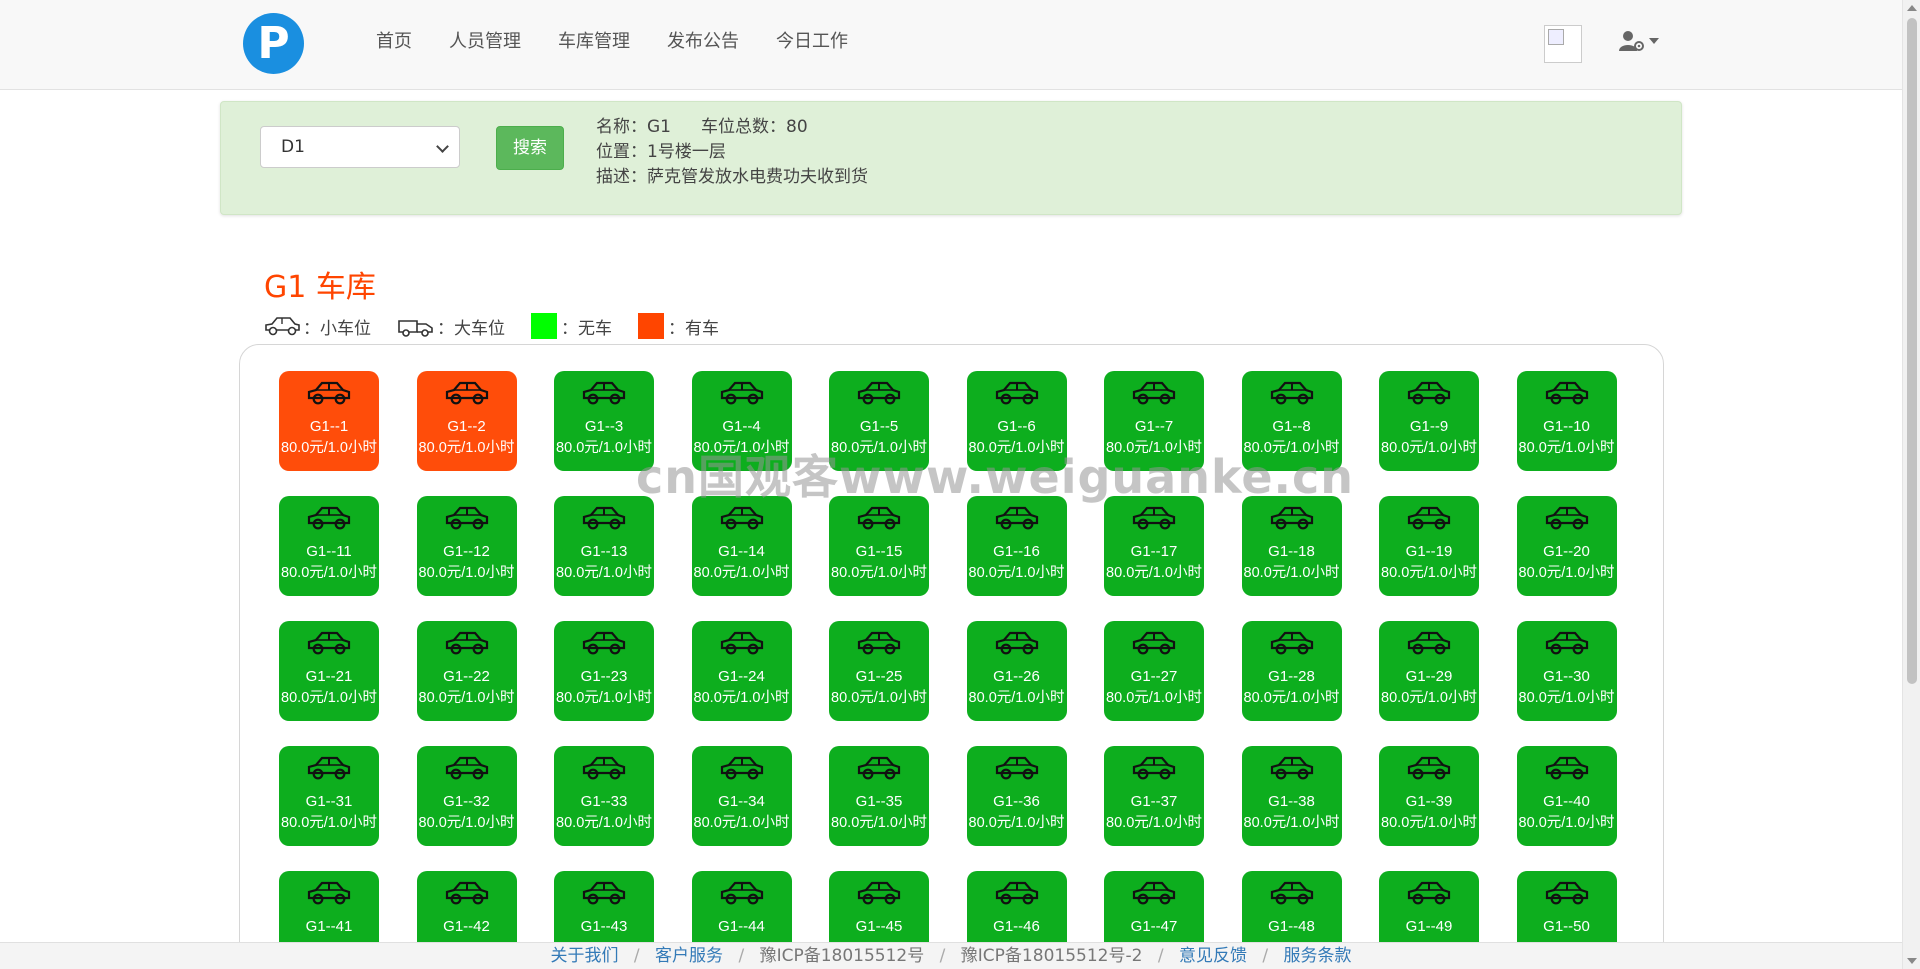 This screenshot has height=969, width=1920. I want to click on spot-code: G1--26, so click(1016, 676).